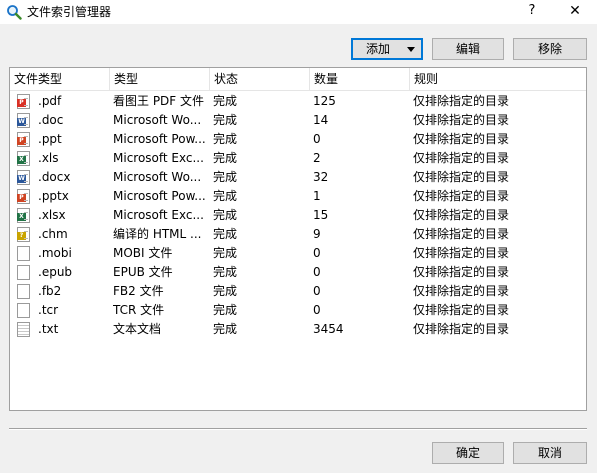  I want to click on cell-extension: .txt, so click(48, 329).